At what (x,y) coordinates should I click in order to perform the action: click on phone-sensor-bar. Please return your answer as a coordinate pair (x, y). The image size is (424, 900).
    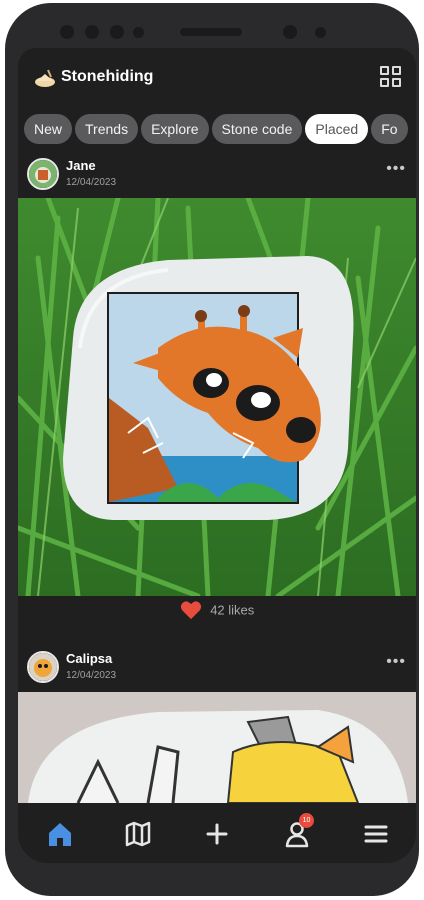
    Looking at the image, I should click on (215, 33).